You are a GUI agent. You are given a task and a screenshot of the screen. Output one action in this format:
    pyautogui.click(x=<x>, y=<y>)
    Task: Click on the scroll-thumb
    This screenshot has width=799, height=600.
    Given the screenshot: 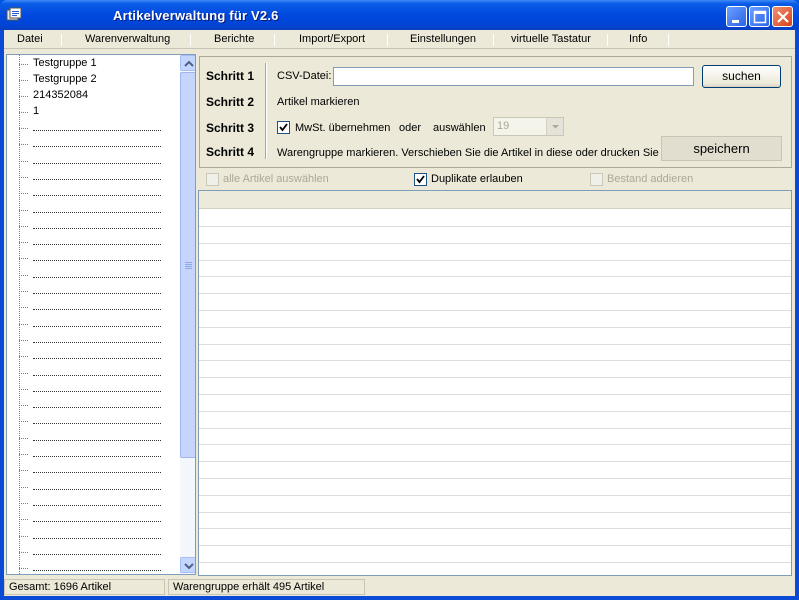 What is the action you would take?
    pyautogui.click(x=187, y=265)
    